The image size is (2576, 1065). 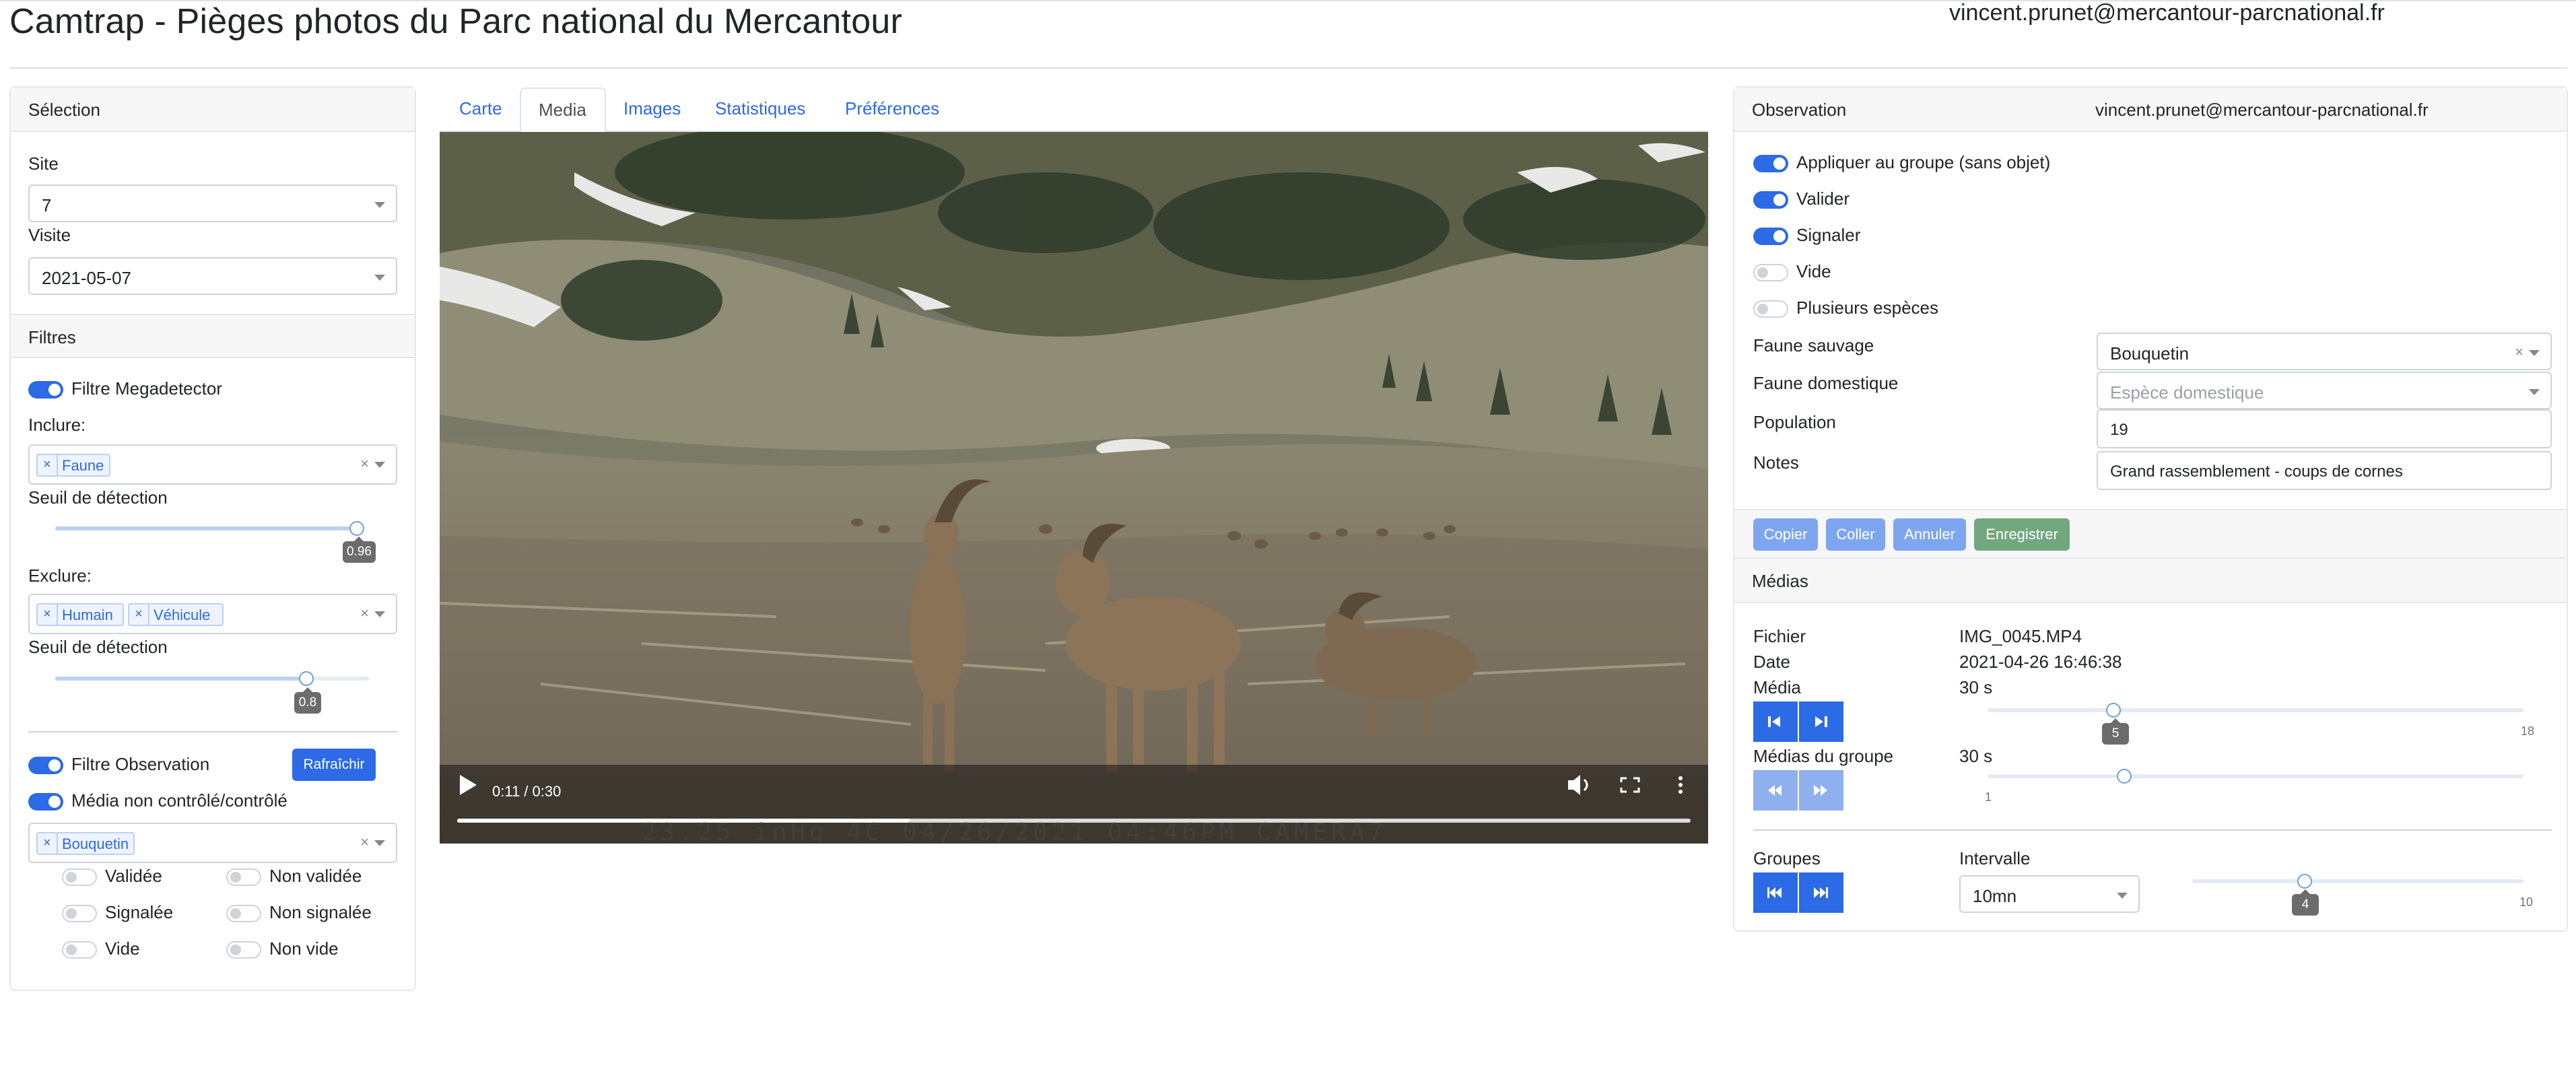 I want to click on prev-group-button, so click(x=1775, y=892).